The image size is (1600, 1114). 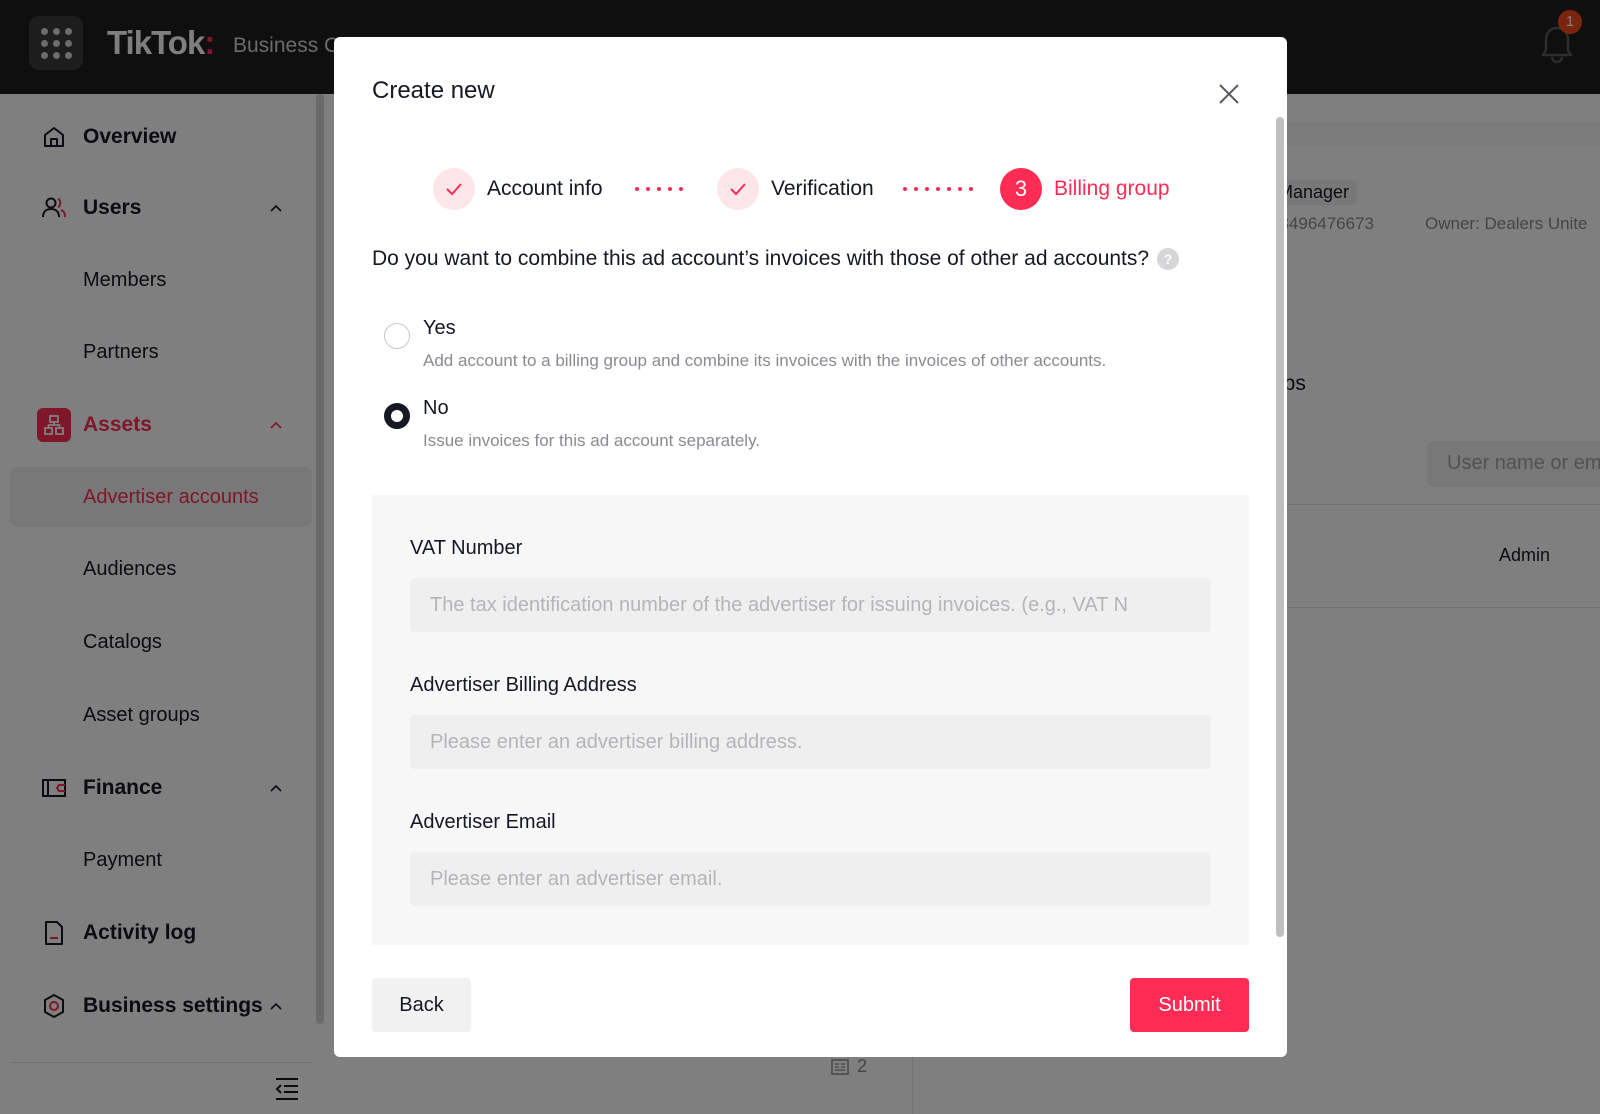 I want to click on radio-no, so click(x=397, y=416).